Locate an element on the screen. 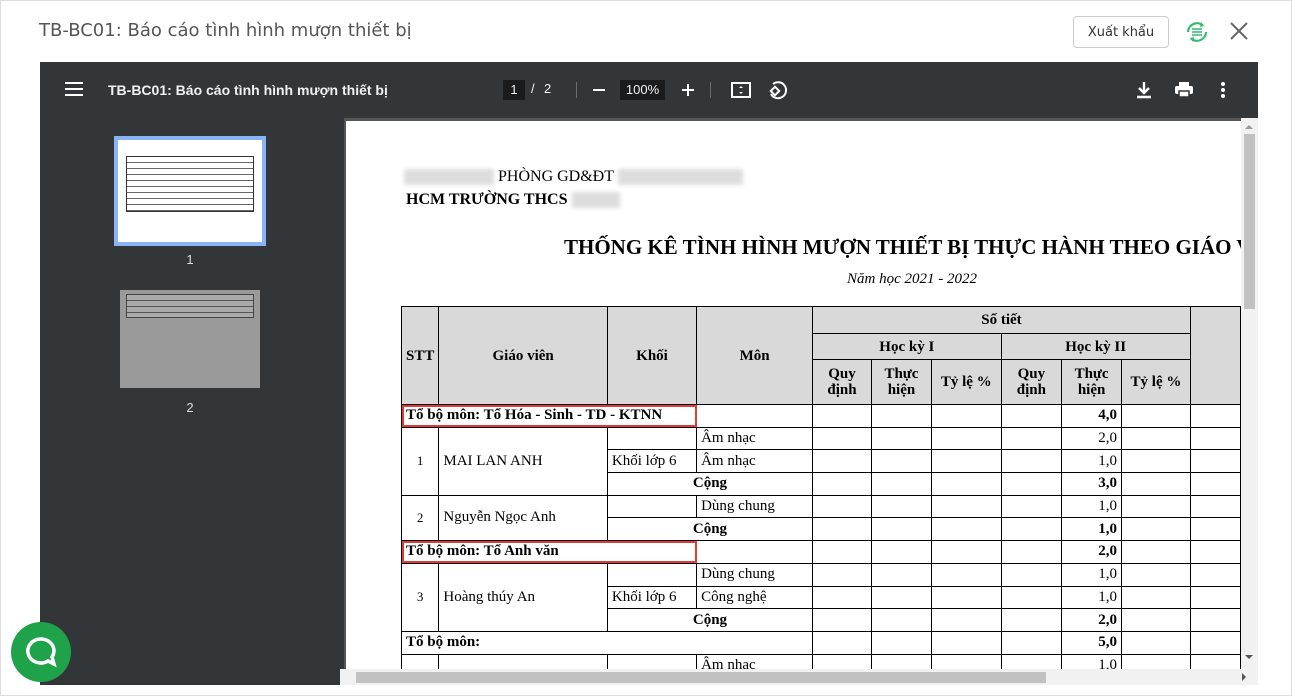  group-row: Tổ bộ môn: Tổ Anh văn 2,0 is located at coordinates (820, 552).